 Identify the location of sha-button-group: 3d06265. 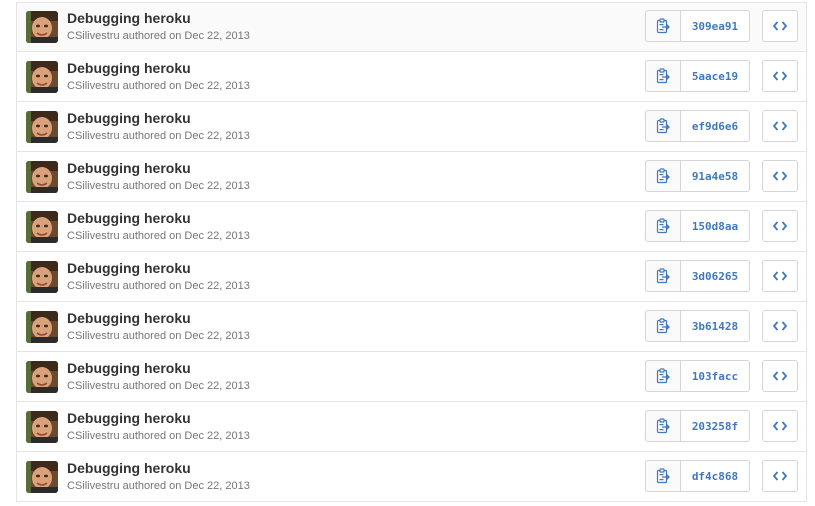
(697, 276).